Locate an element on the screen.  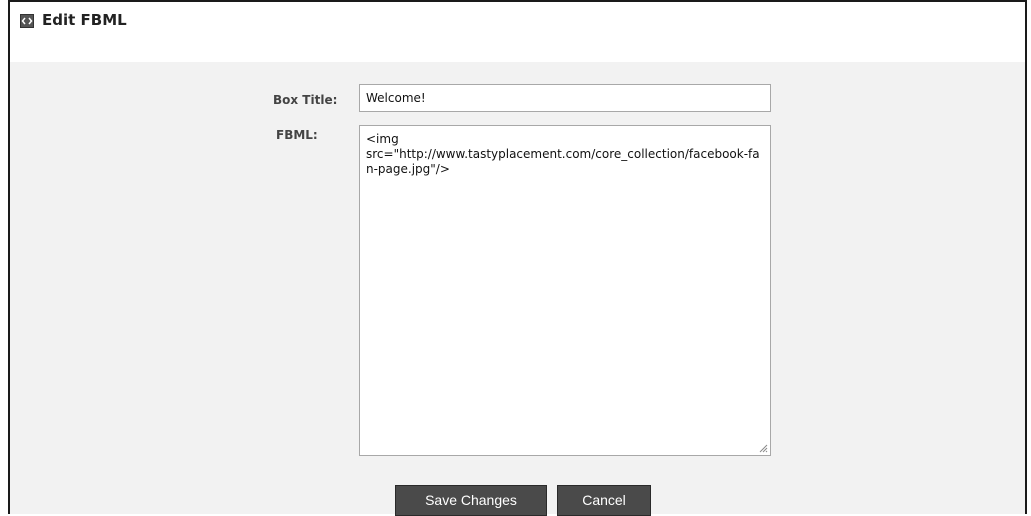
fbml-label: FBML: is located at coordinates (297, 135).